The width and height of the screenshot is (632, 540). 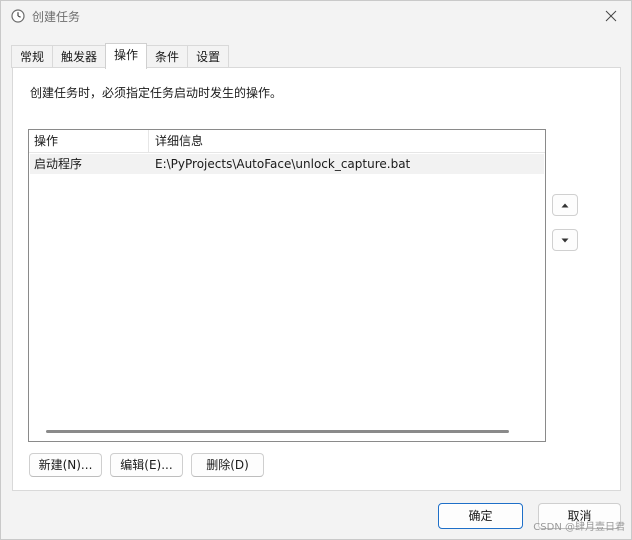 I want to click on column-header-action: 操作, so click(x=89, y=141).